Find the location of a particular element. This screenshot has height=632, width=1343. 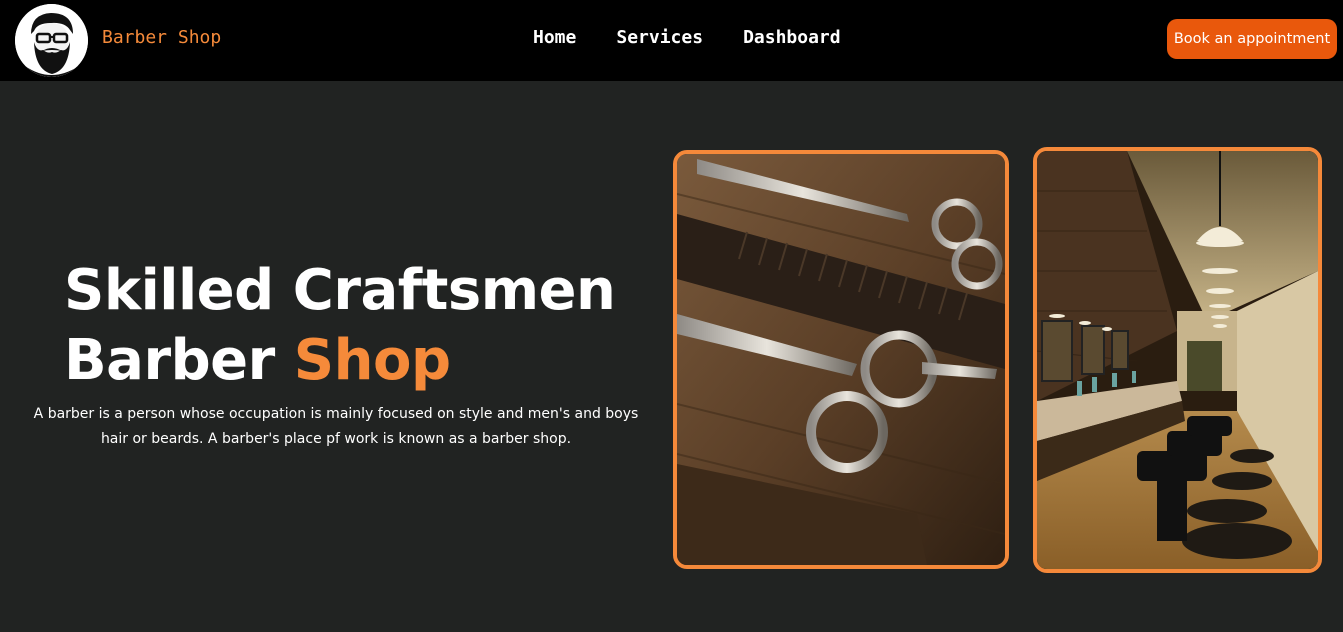

brand-name: Barber Shop is located at coordinates (161, 38).